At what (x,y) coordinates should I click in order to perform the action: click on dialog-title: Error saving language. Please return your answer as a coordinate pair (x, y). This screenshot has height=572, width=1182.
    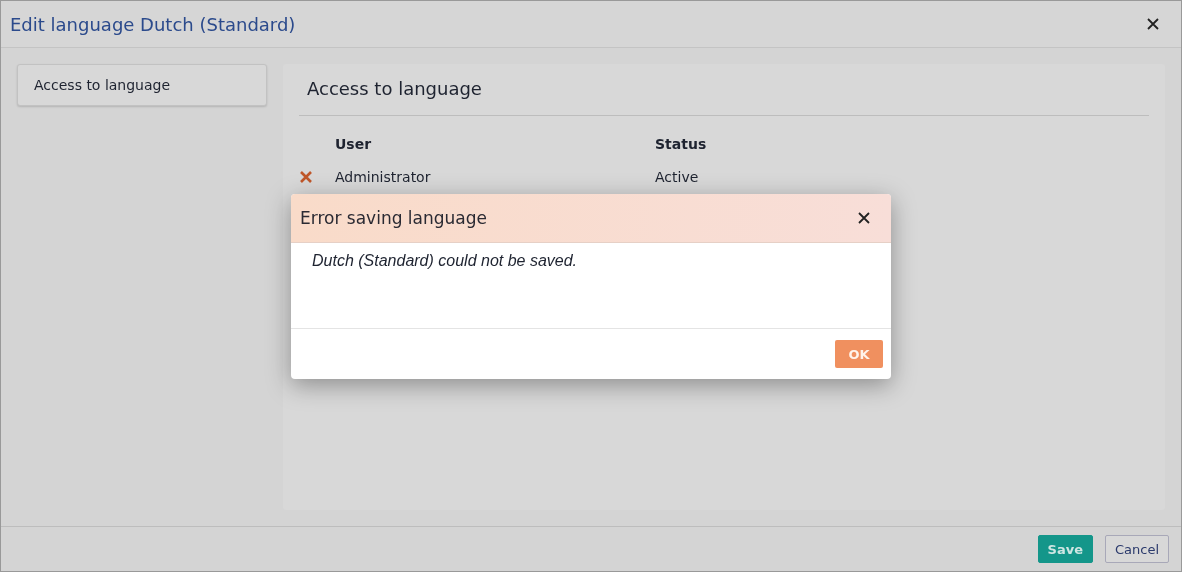
    Looking at the image, I should click on (394, 218).